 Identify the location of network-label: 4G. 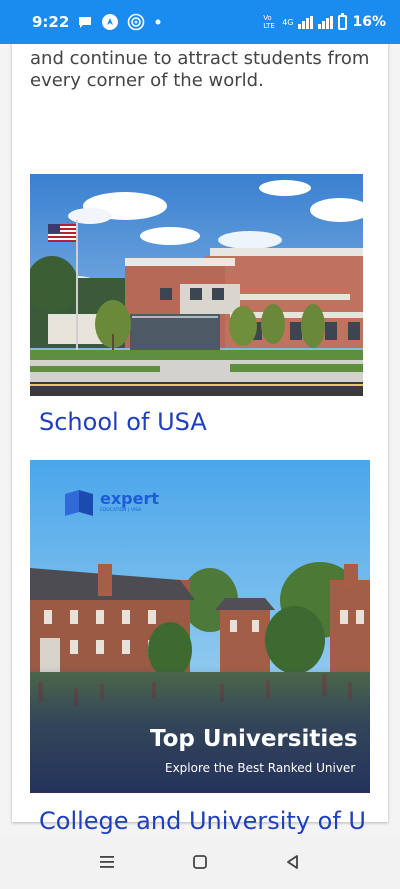
(288, 22).